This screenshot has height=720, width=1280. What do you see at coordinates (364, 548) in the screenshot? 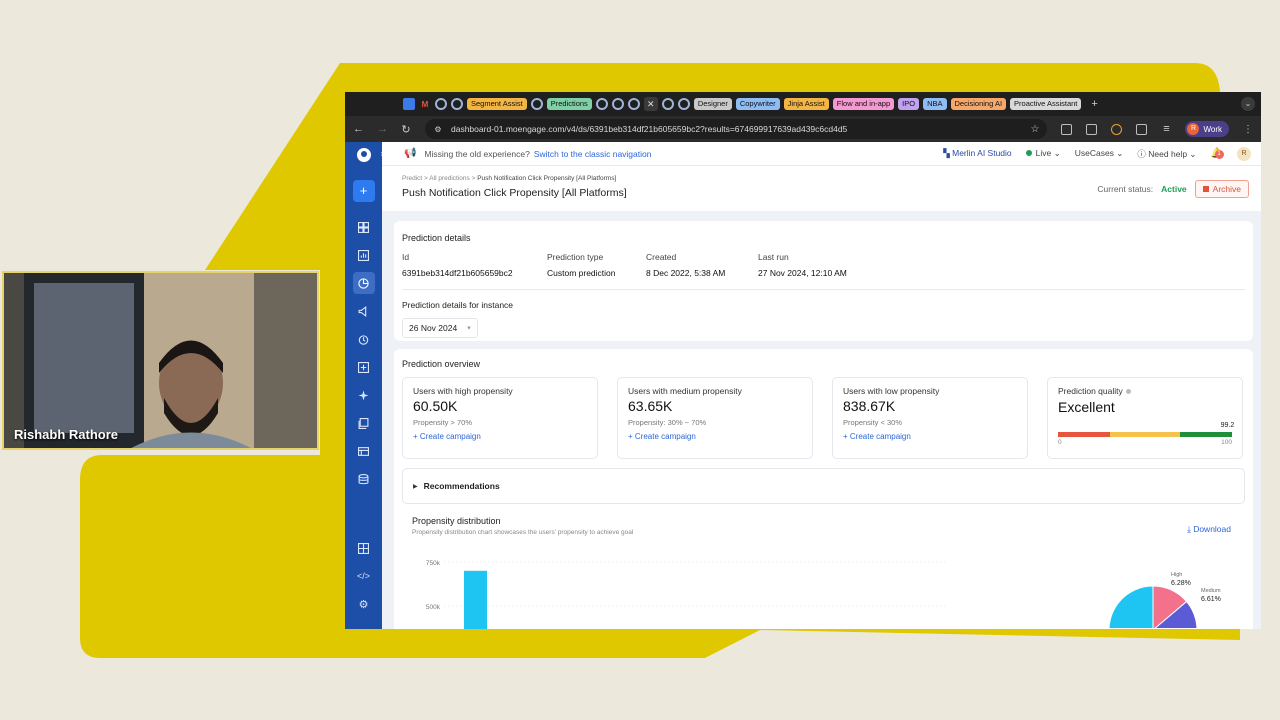
I see `apps-icon` at bounding box center [364, 548].